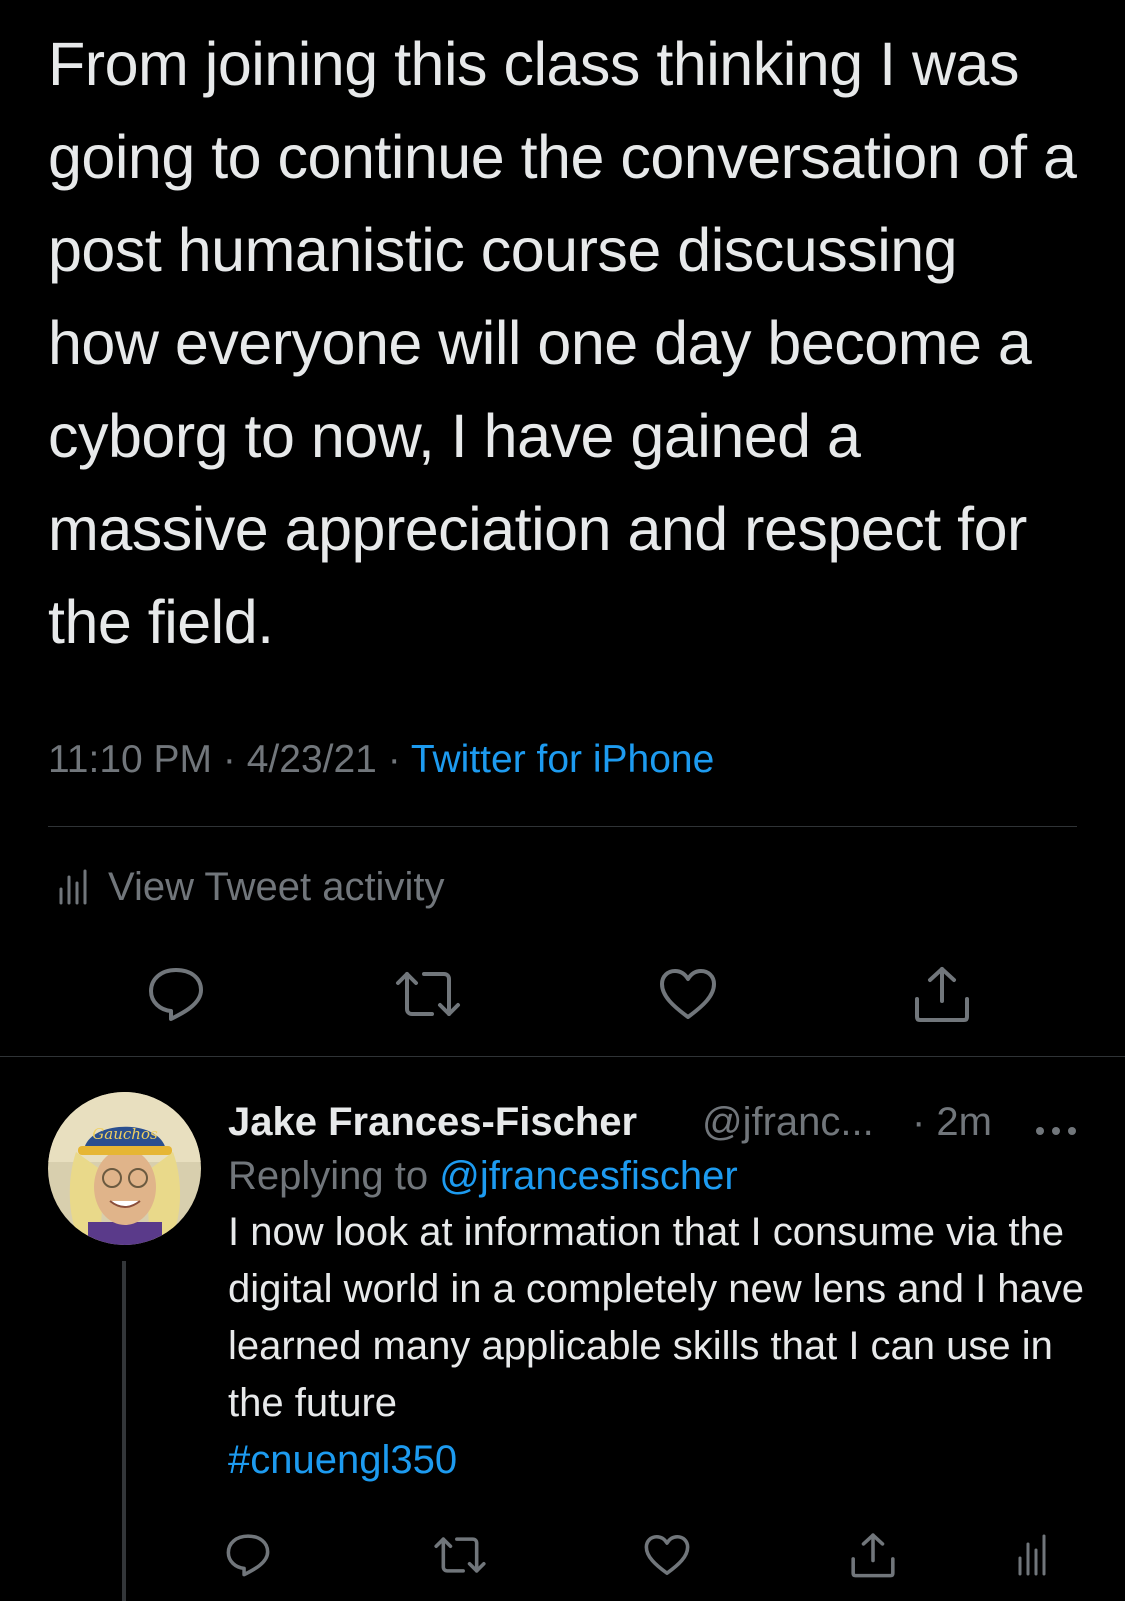  I want to click on reply-time: · 2m, so click(952, 1122).